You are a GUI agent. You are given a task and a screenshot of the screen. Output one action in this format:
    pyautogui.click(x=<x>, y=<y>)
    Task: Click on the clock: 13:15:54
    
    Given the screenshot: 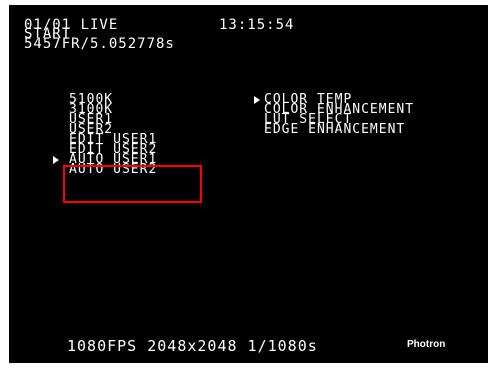 What is the action you would take?
    pyautogui.click(x=257, y=25)
    